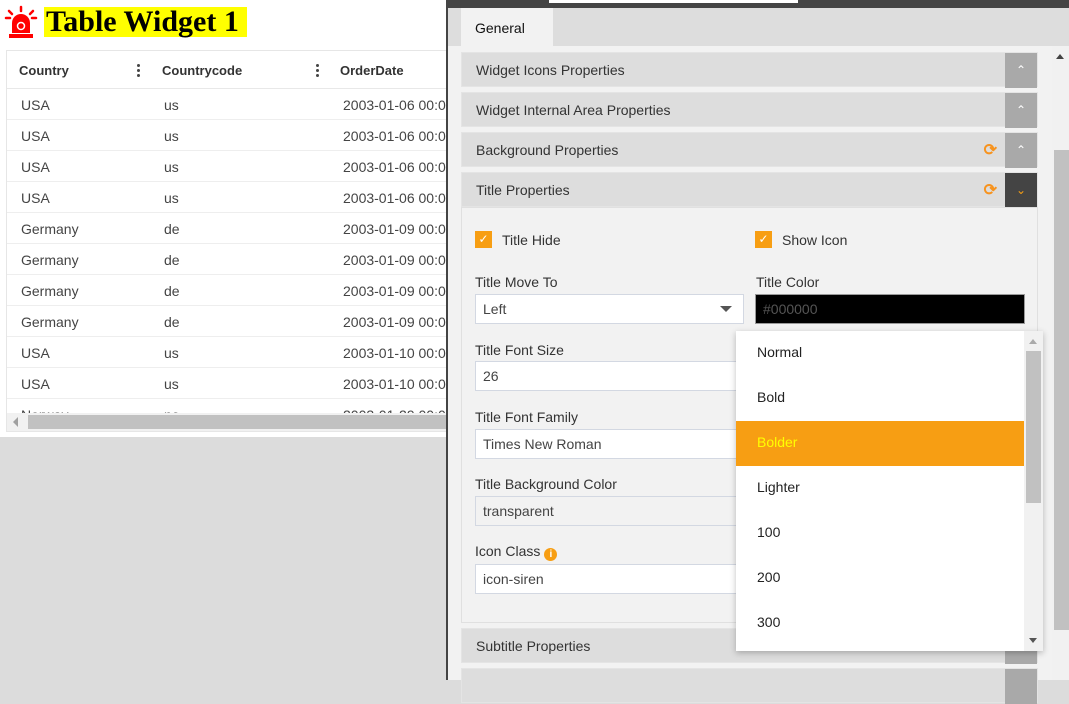 The width and height of the screenshot is (1069, 704). What do you see at coordinates (880, 398) in the screenshot?
I see `dropdown-option: Bold` at bounding box center [880, 398].